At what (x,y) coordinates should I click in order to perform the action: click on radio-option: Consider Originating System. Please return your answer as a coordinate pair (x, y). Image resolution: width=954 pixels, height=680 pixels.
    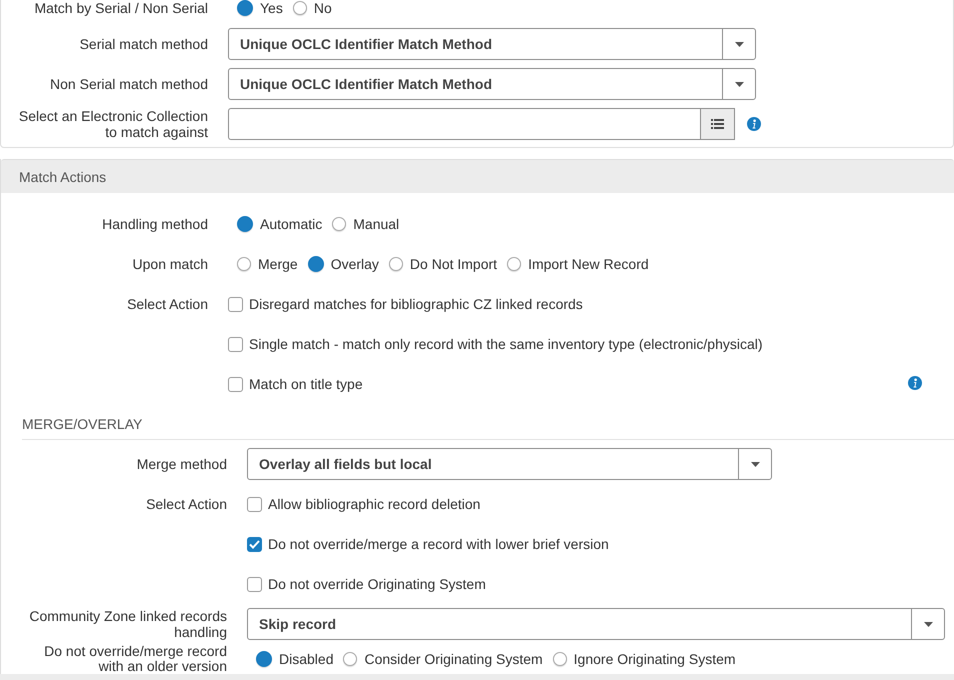
    Looking at the image, I should click on (443, 659).